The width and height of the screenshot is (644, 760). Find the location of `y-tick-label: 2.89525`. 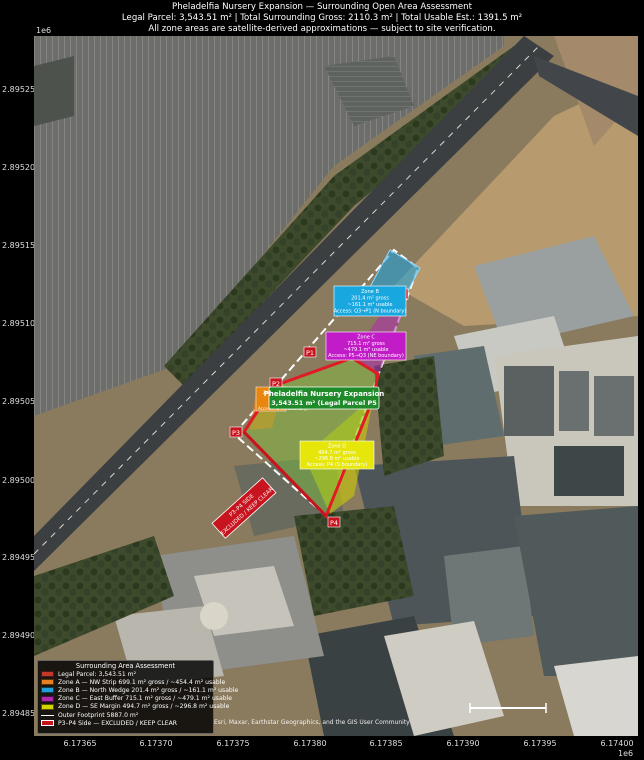

y-tick-label: 2.89525 is located at coordinates (19, 89).